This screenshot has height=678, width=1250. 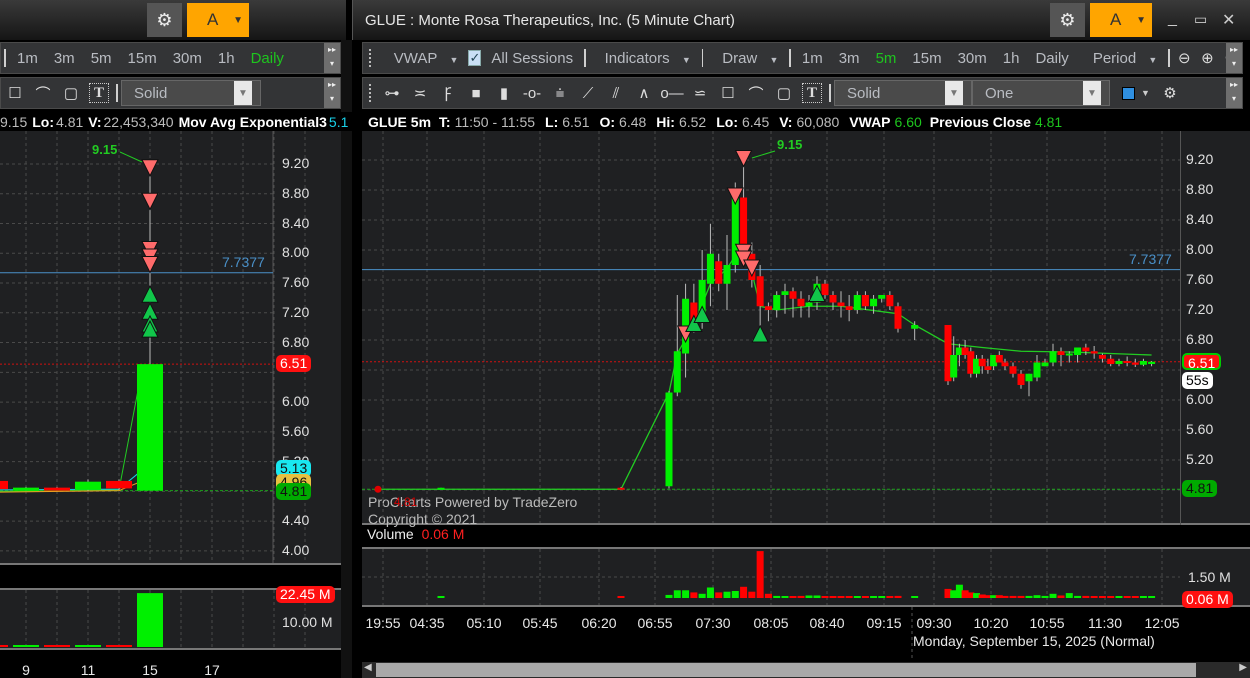 I want to click on high-label: 9.15, so click(x=105, y=149).